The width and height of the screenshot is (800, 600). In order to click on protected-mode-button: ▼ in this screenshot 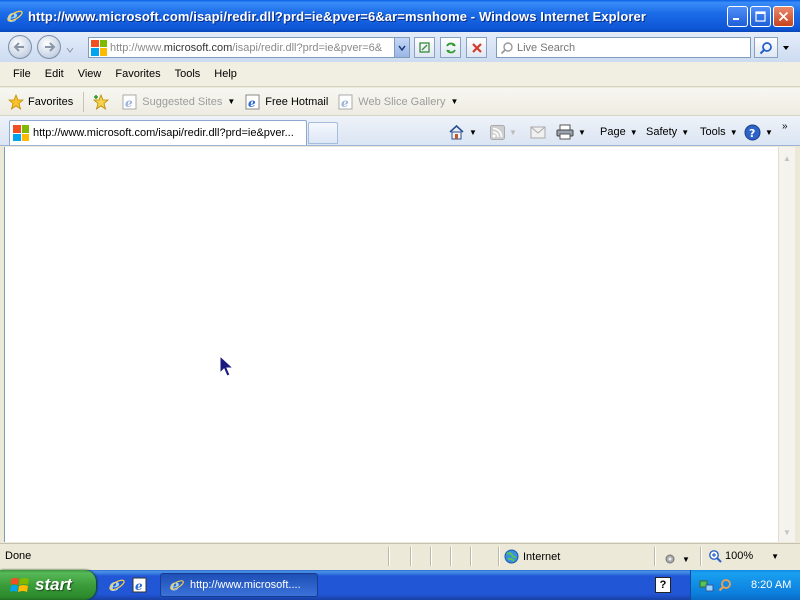, I will do `click(676, 559)`.